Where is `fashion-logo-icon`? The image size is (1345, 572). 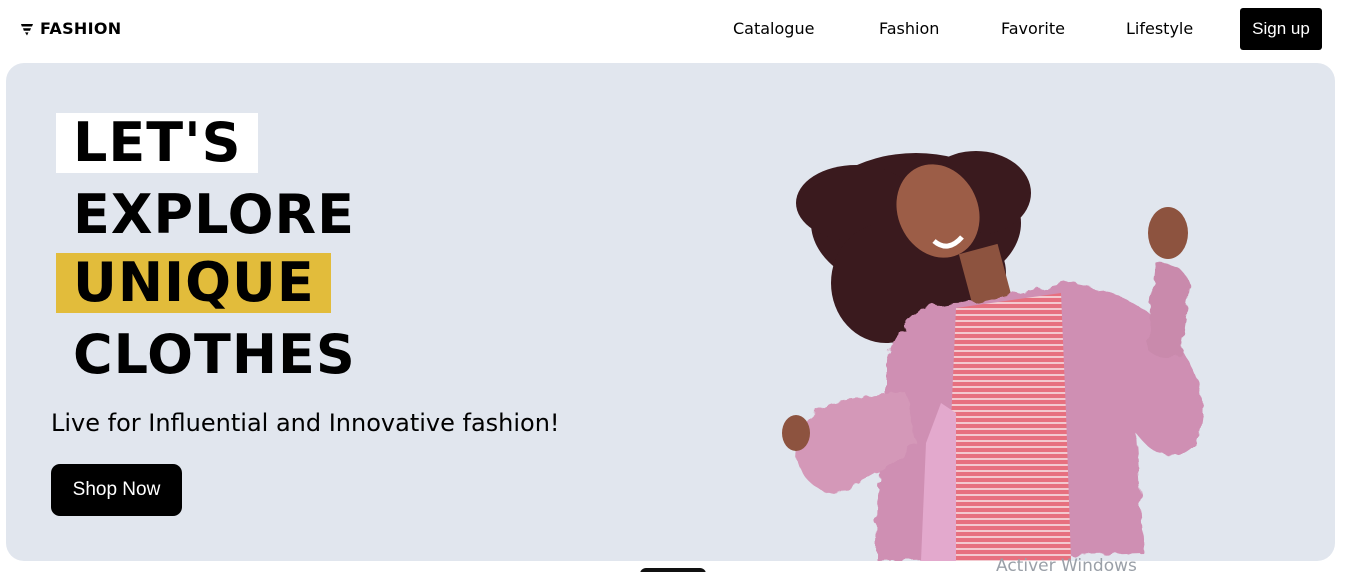 fashion-logo-icon is located at coordinates (27, 29).